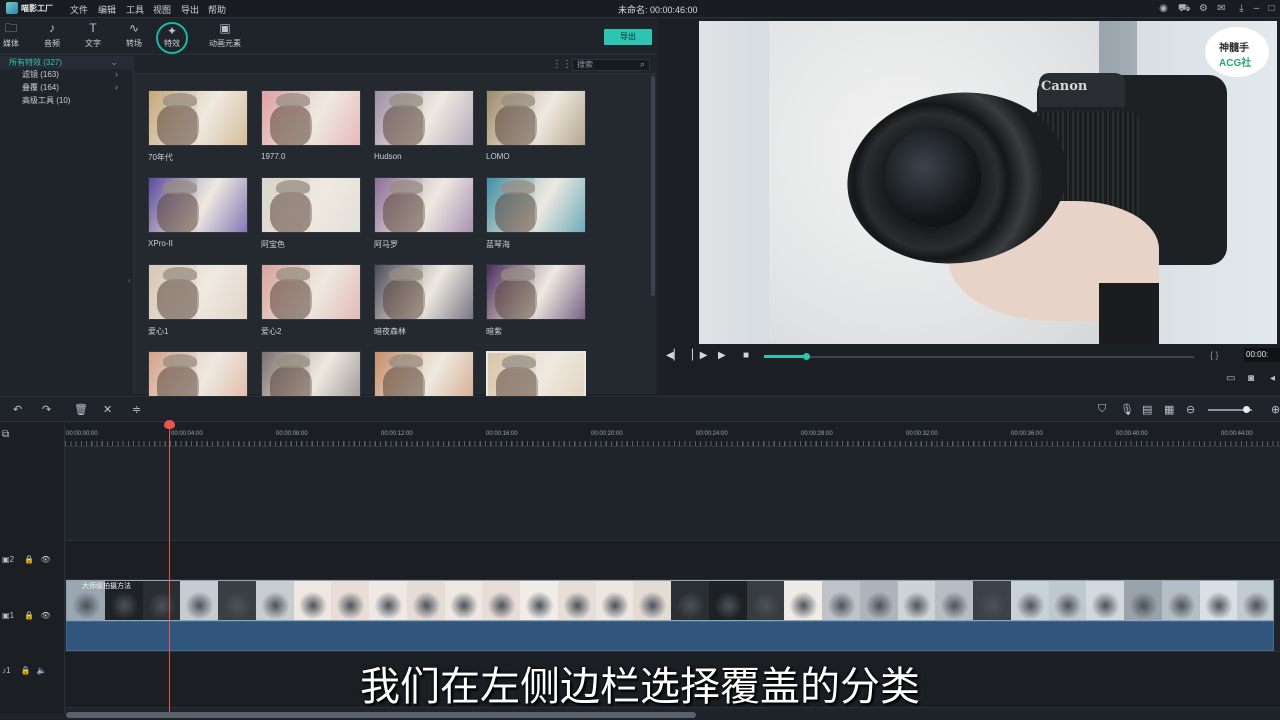 The image size is (1280, 720). Describe the element at coordinates (160, 157) in the screenshot. I see `effect-label: 70年代` at that location.